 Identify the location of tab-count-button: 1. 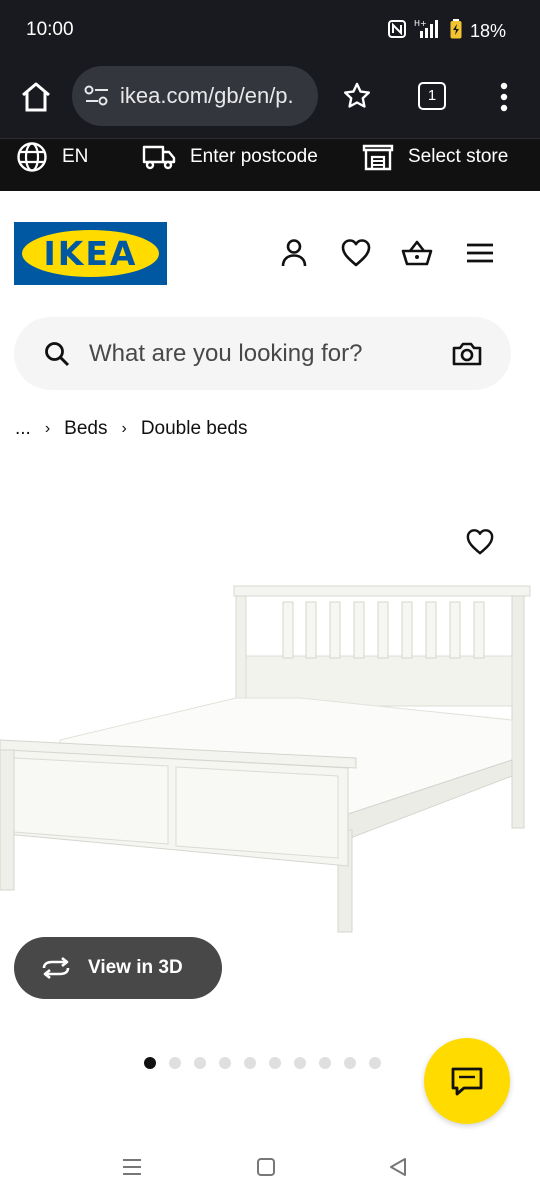
(432, 96).